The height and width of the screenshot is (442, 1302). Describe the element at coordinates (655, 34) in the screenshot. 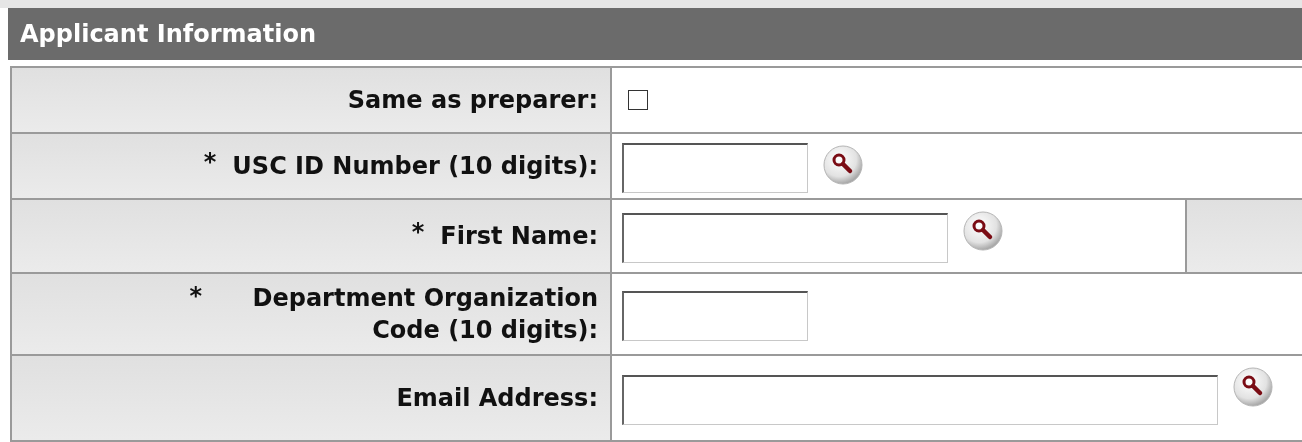

I see `section-title: Applicant Information` at that location.